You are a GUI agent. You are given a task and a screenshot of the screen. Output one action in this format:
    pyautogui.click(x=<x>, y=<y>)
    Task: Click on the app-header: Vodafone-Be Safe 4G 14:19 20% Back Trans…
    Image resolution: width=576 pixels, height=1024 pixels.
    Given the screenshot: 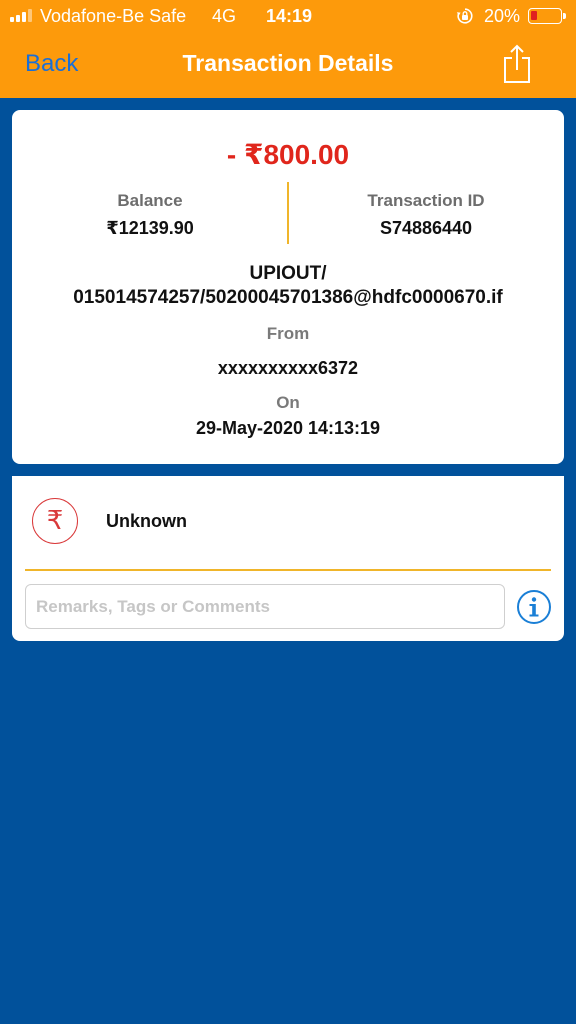 What is the action you would take?
    pyautogui.click(x=288, y=49)
    